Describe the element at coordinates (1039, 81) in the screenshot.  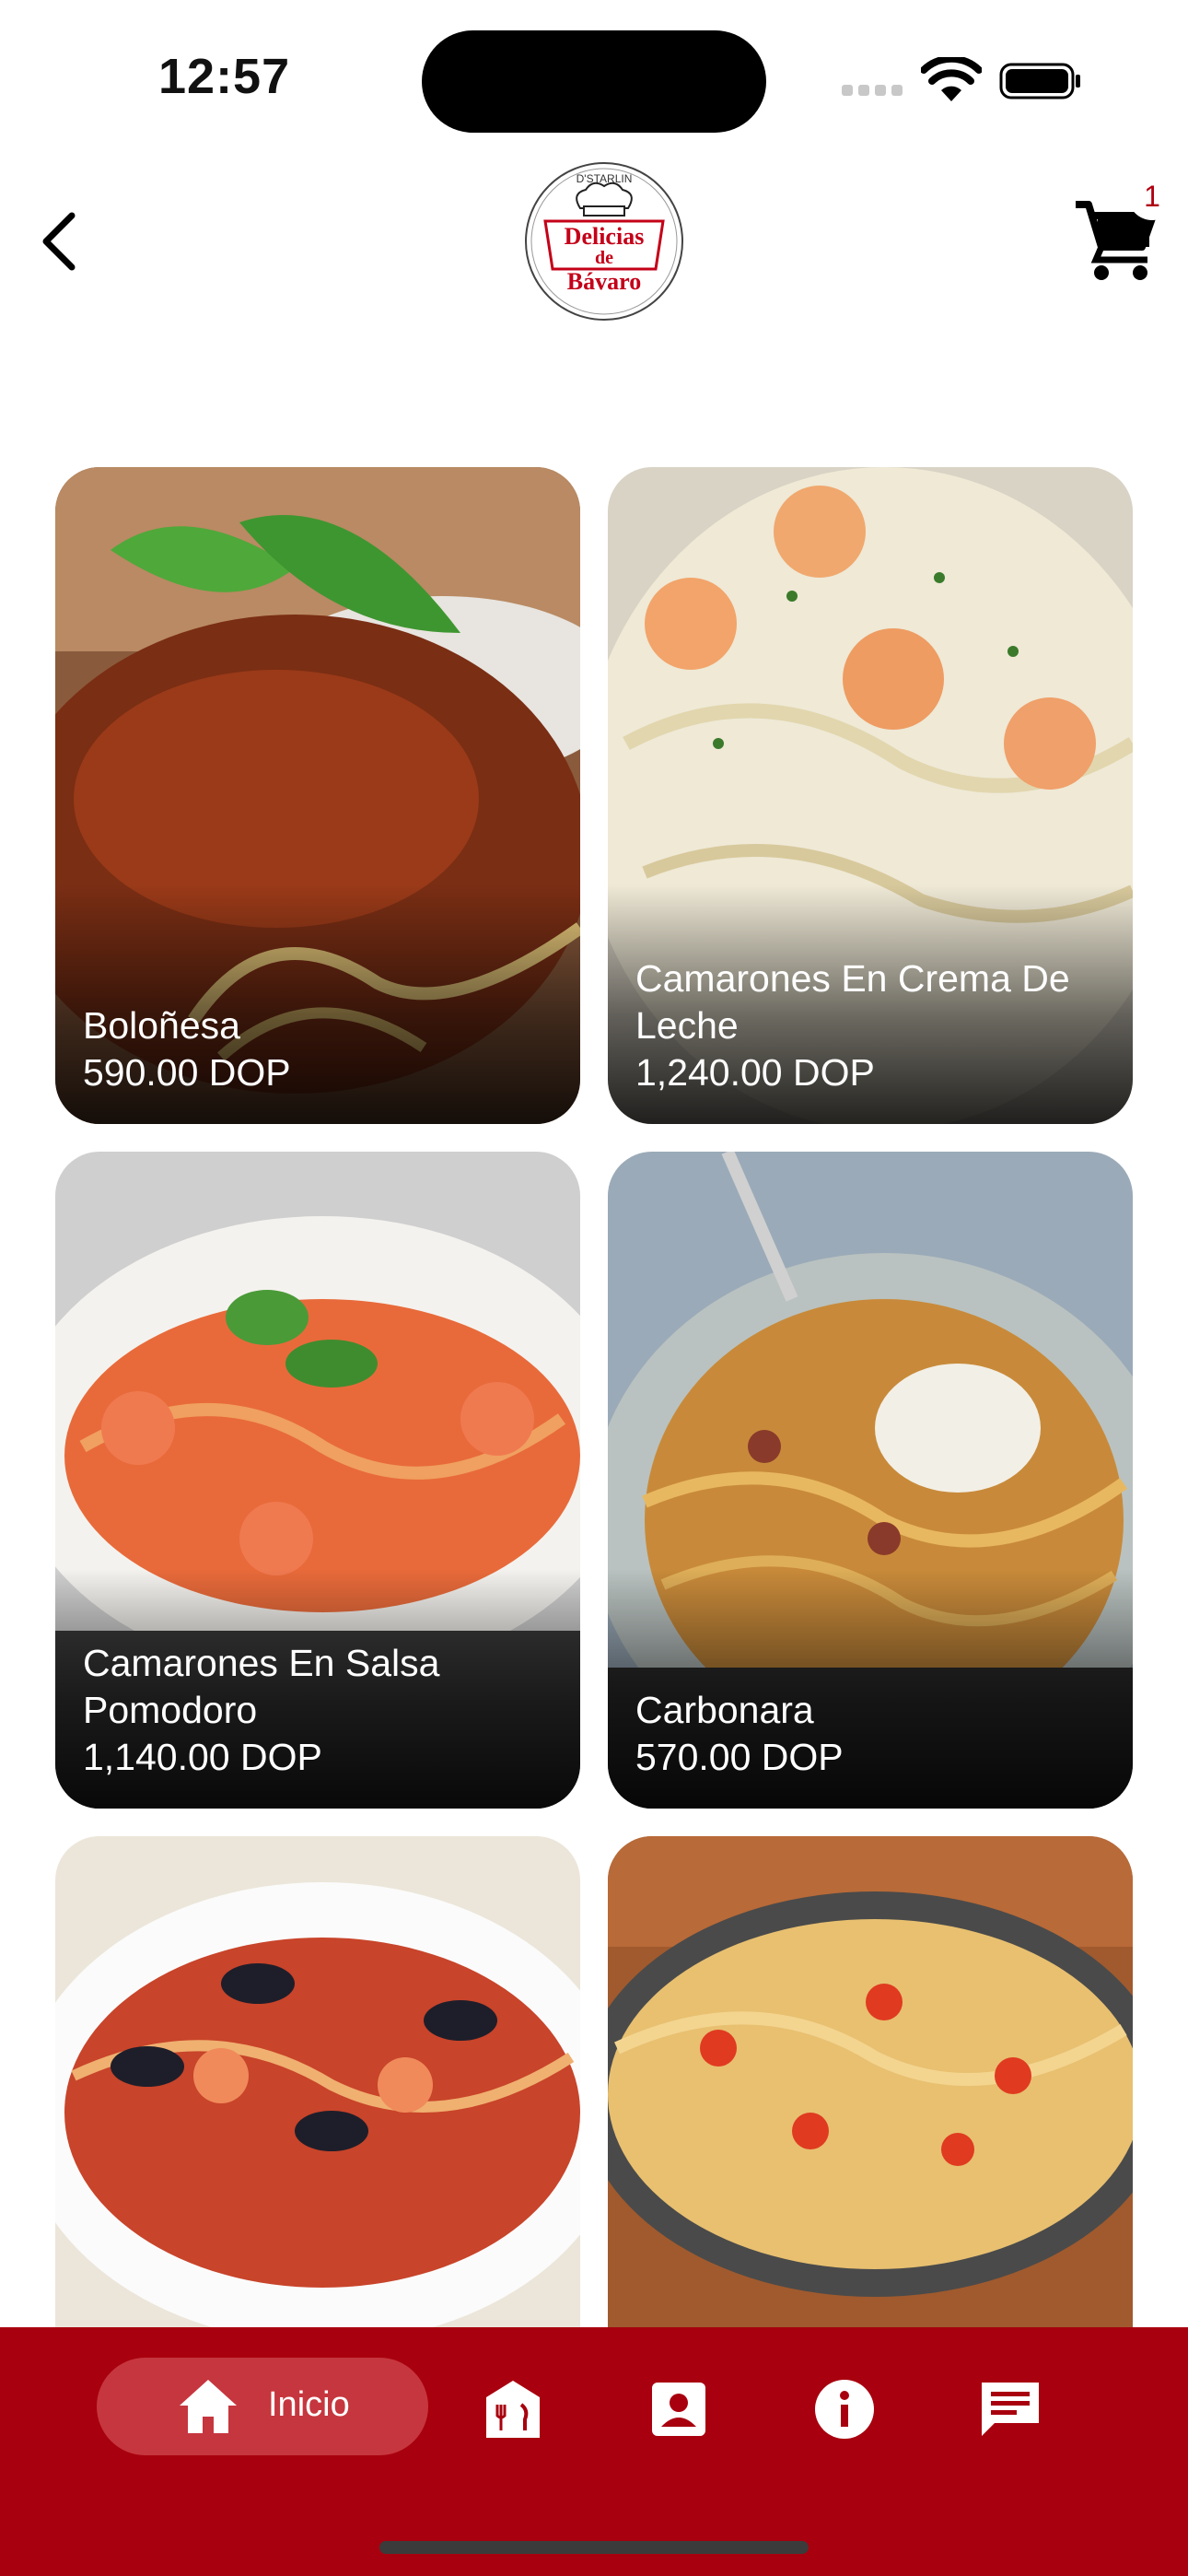
I see `battery-icon` at that location.